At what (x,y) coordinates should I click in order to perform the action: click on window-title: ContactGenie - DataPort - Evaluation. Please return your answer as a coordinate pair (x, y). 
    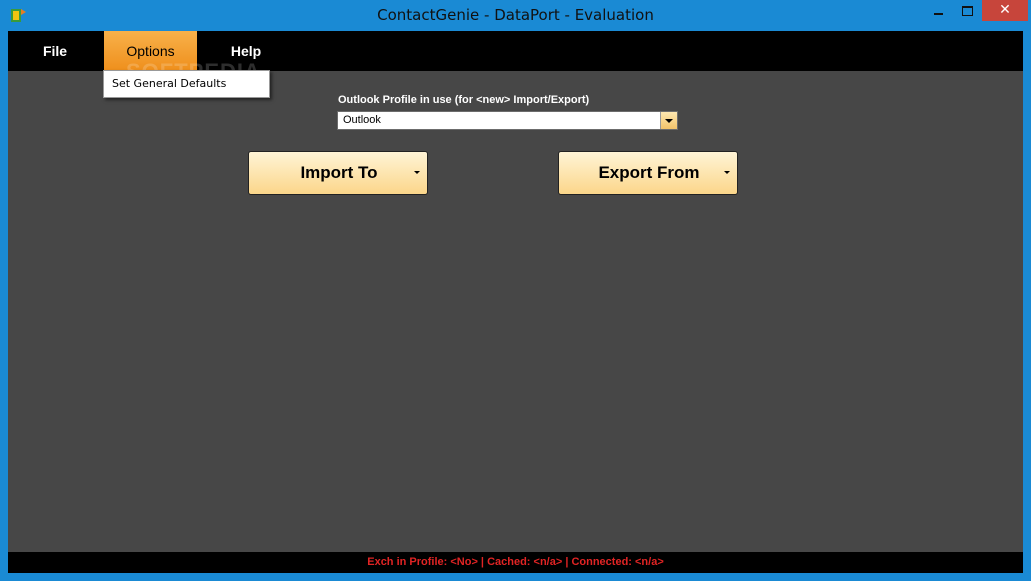
    Looking at the image, I should click on (515, 15).